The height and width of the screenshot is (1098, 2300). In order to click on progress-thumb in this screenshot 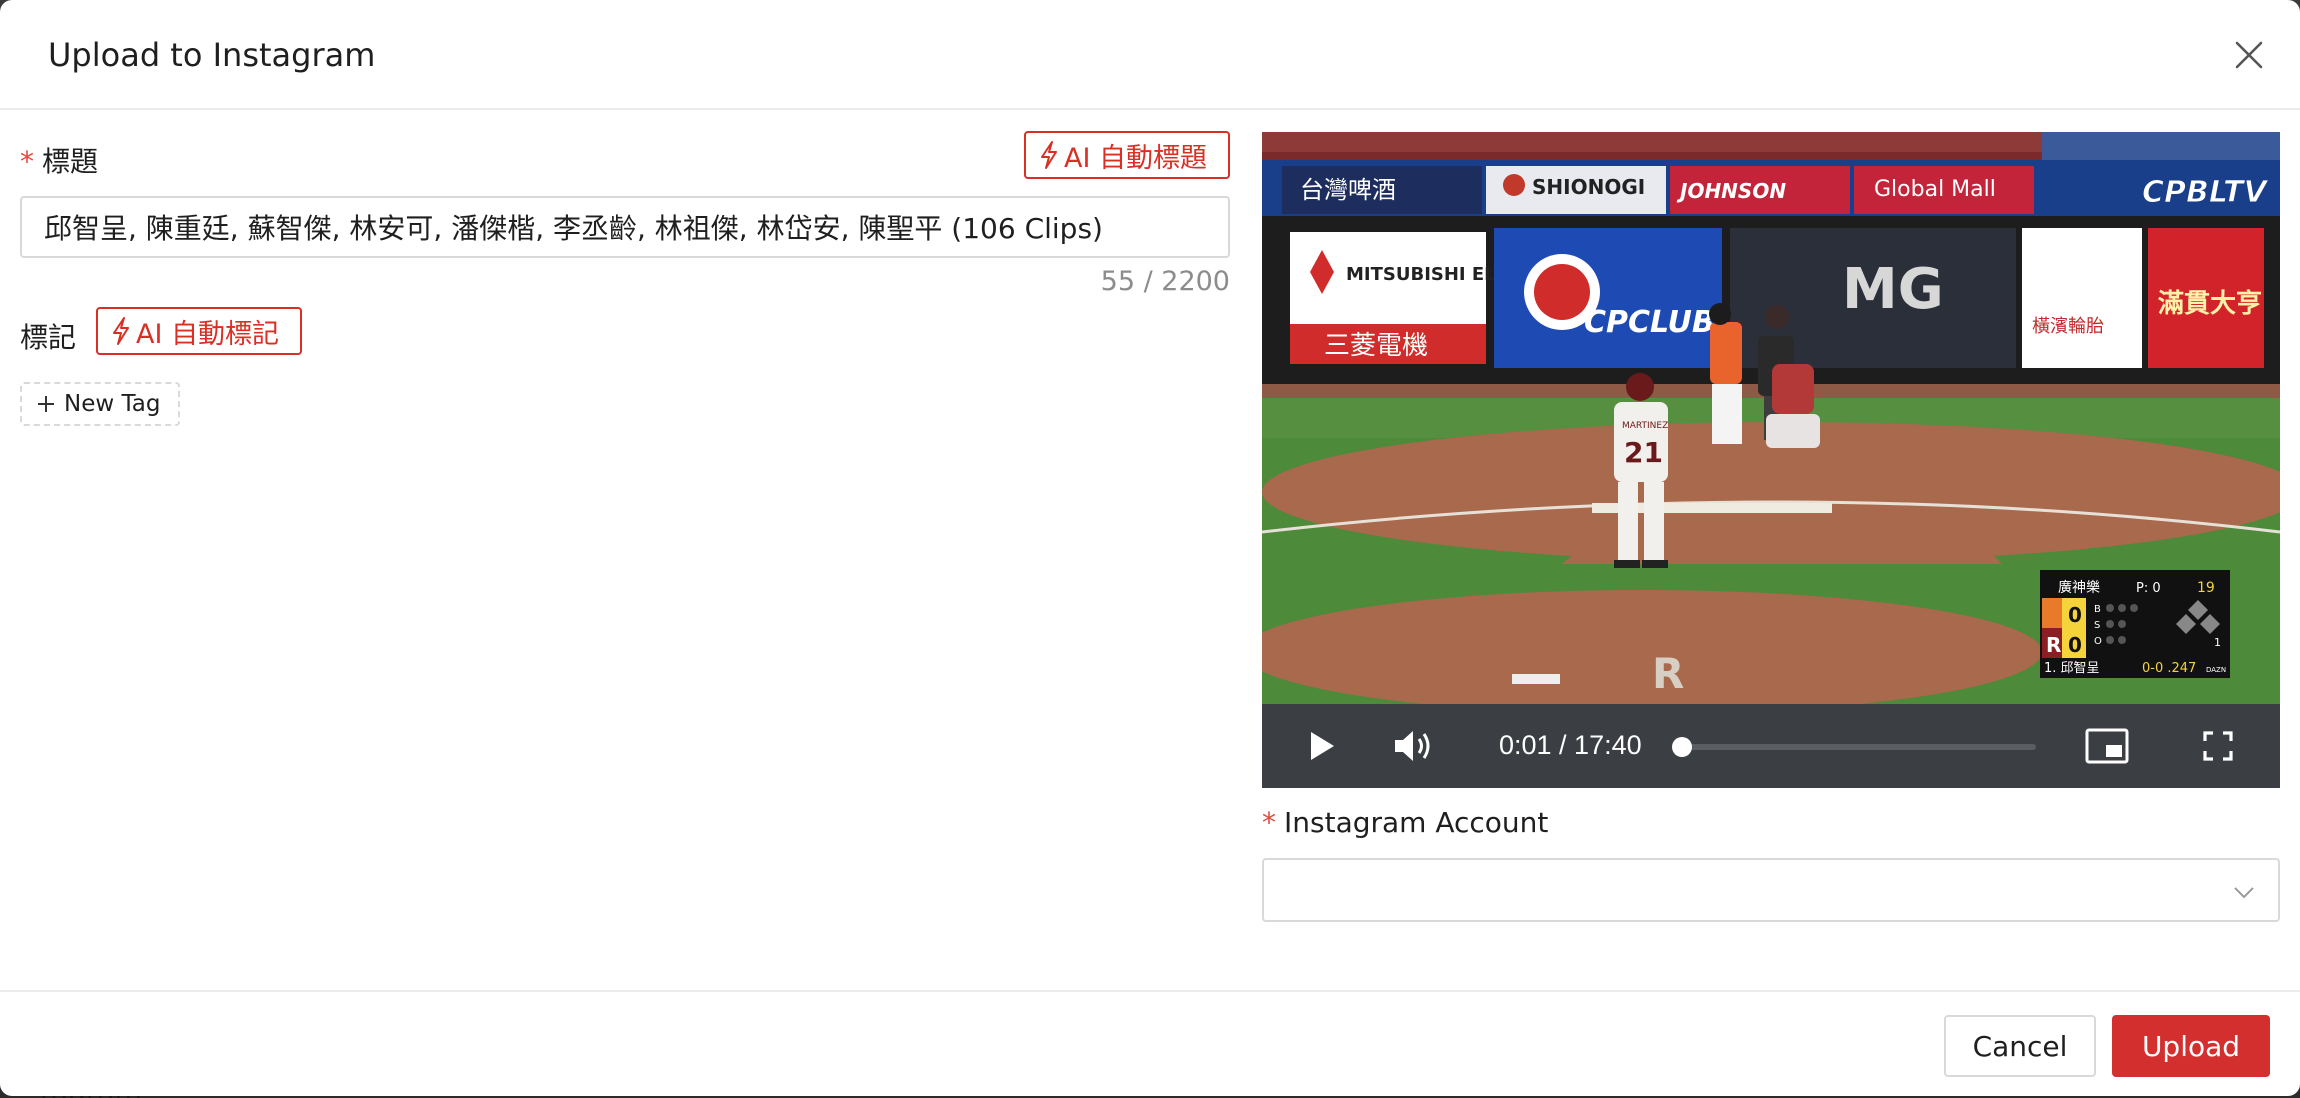, I will do `click(1682, 747)`.